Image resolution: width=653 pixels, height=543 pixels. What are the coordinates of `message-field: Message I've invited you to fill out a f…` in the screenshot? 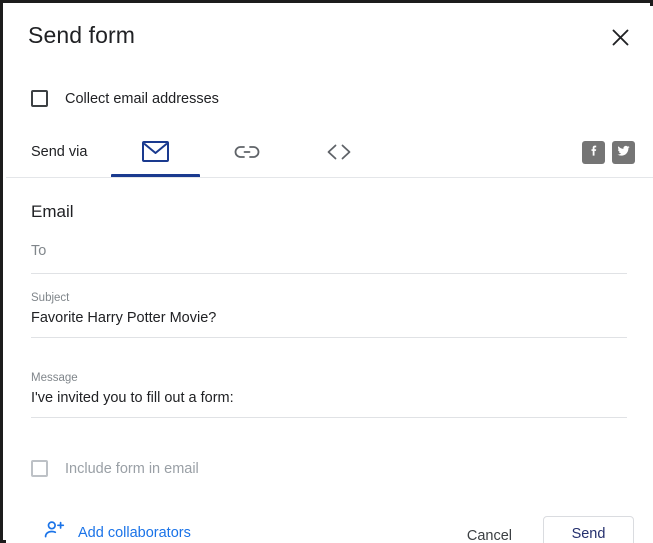 It's located at (329, 394).